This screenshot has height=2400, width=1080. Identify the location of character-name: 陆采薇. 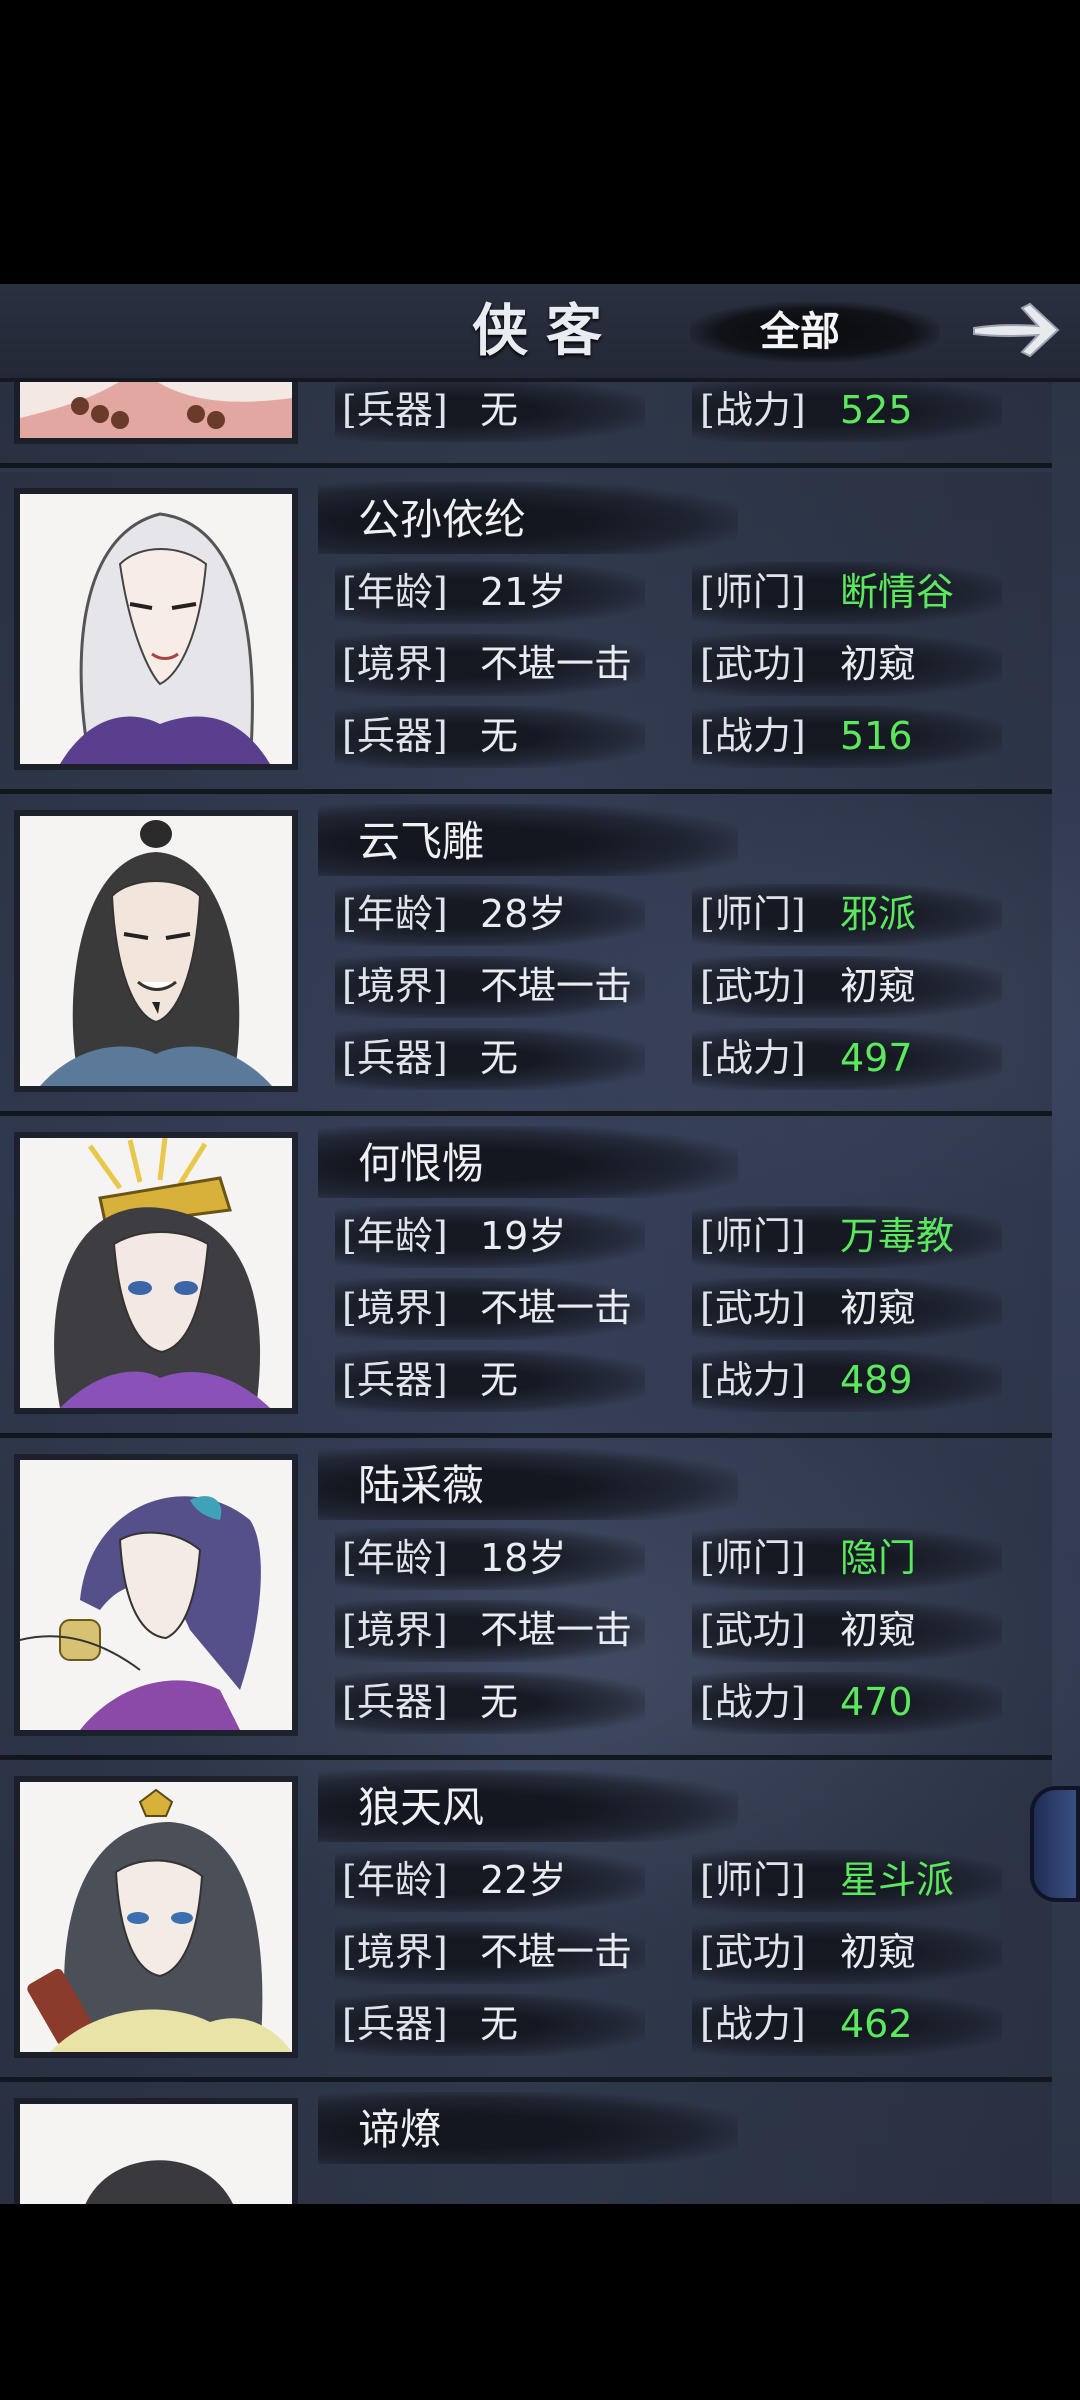
(421, 1485).